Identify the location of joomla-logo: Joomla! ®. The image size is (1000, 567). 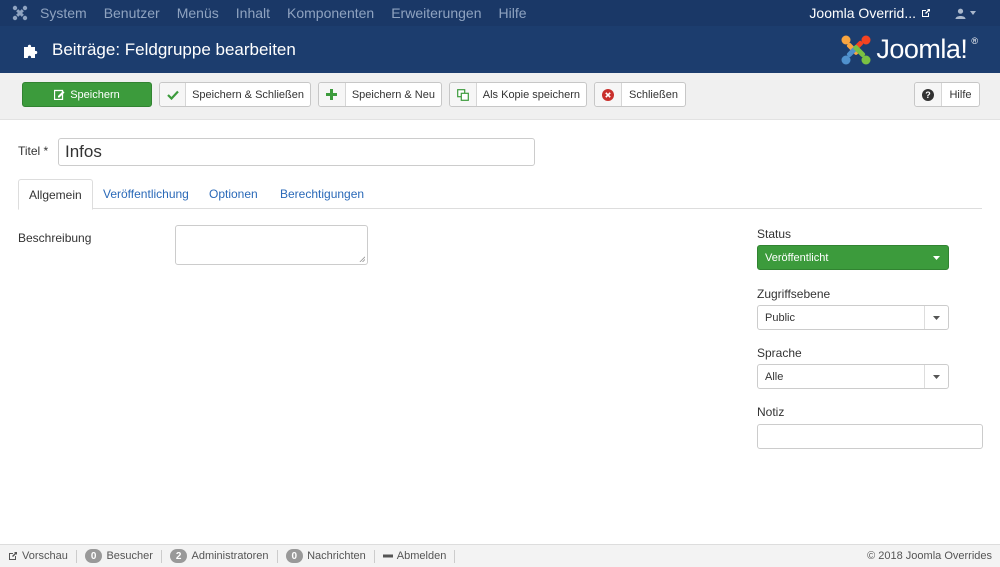
(909, 50).